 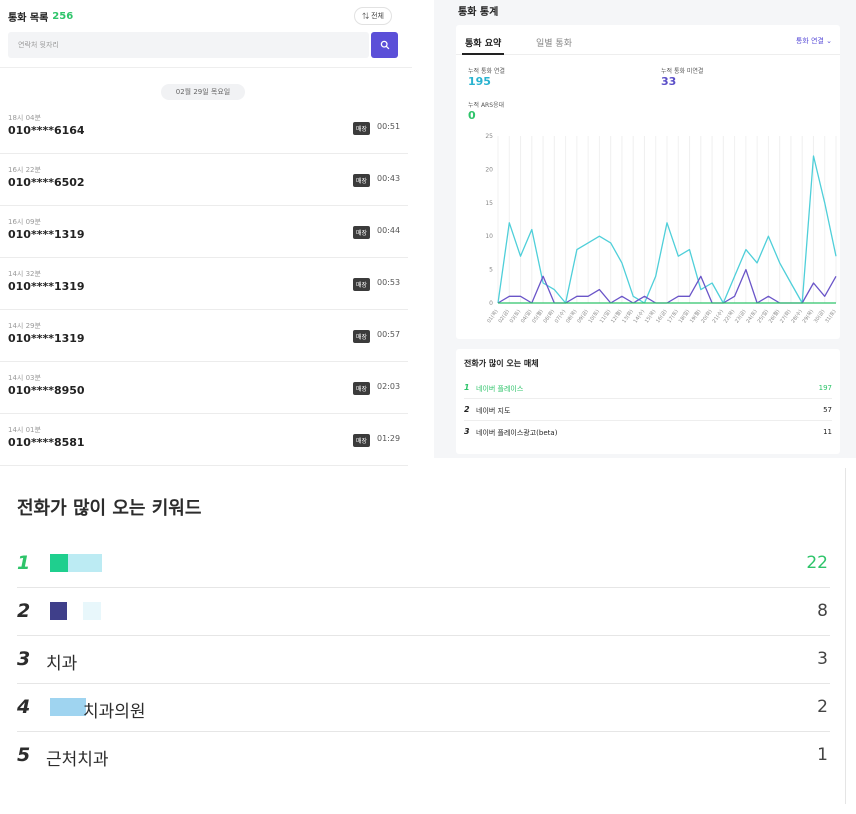 What do you see at coordinates (822, 659) in the screenshot?
I see `keyword-count: 3` at bounding box center [822, 659].